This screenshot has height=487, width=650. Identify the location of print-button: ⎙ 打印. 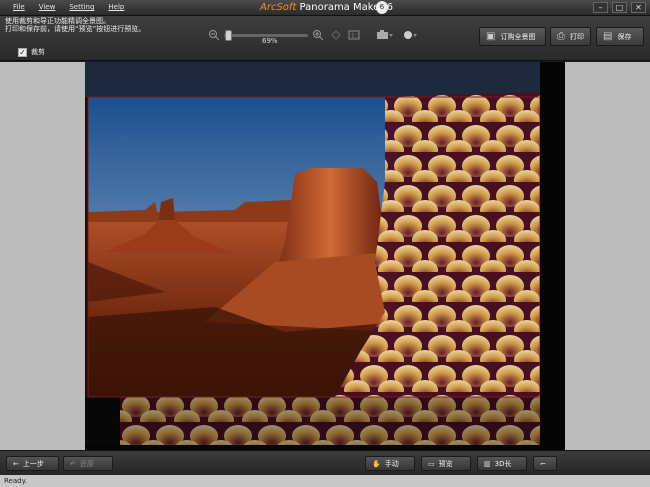
(570, 36).